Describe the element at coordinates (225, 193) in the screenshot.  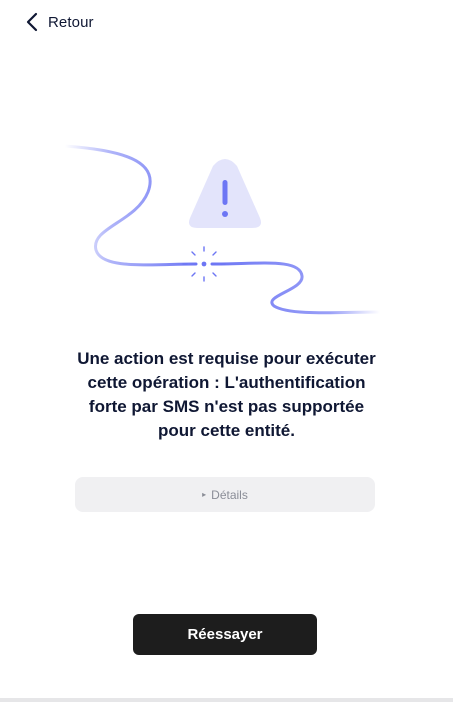
I see `warning-triangle-icon` at that location.